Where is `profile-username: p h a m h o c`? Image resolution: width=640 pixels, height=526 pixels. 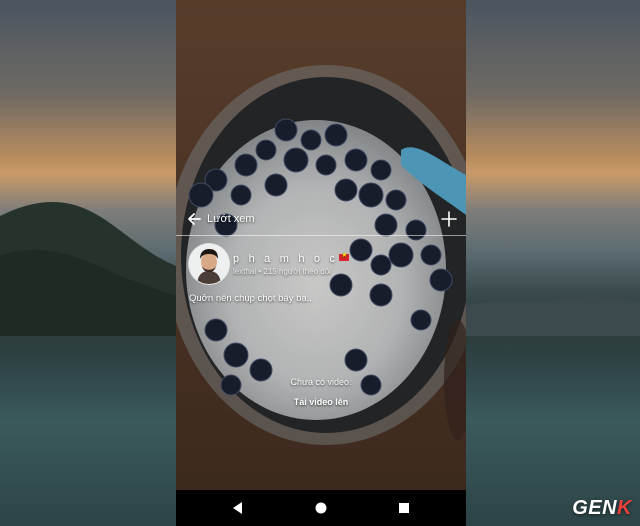
profile-username: p h a m h o c is located at coordinates (291, 258).